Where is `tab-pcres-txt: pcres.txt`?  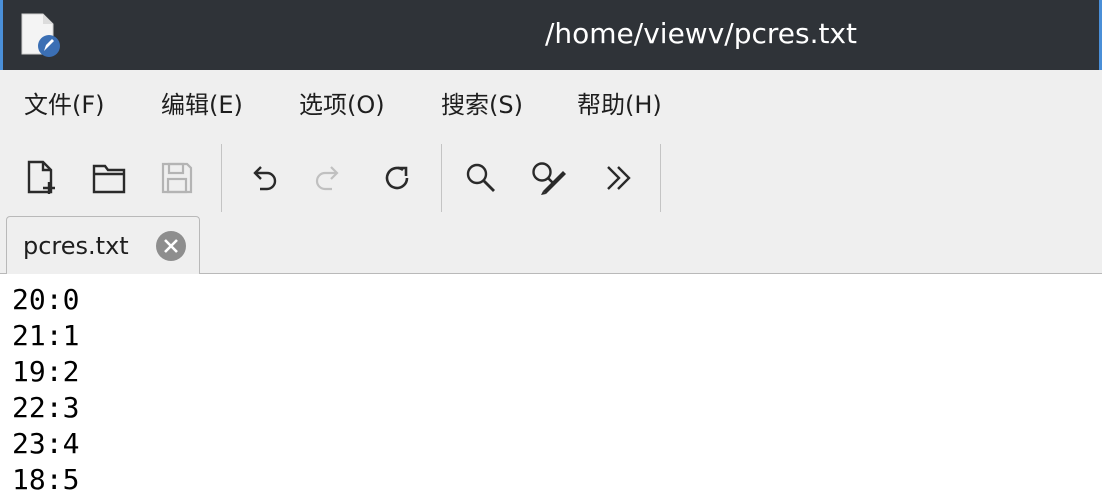 tab-pcres-txt: pcres.txt is located at coordinates (103, 245).